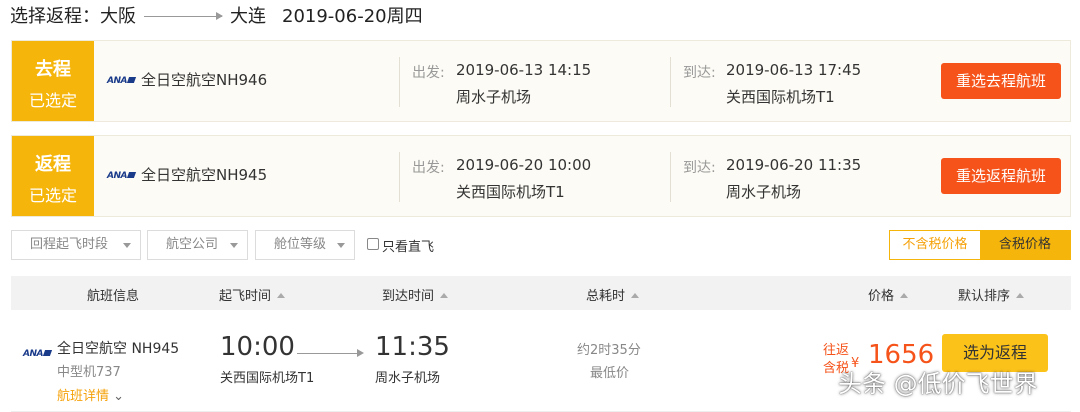 Image resolution: width=1080 pixels, height=412 pixels. I want to click on return-time-filter: 回程起飞时段, so click(76, 245).